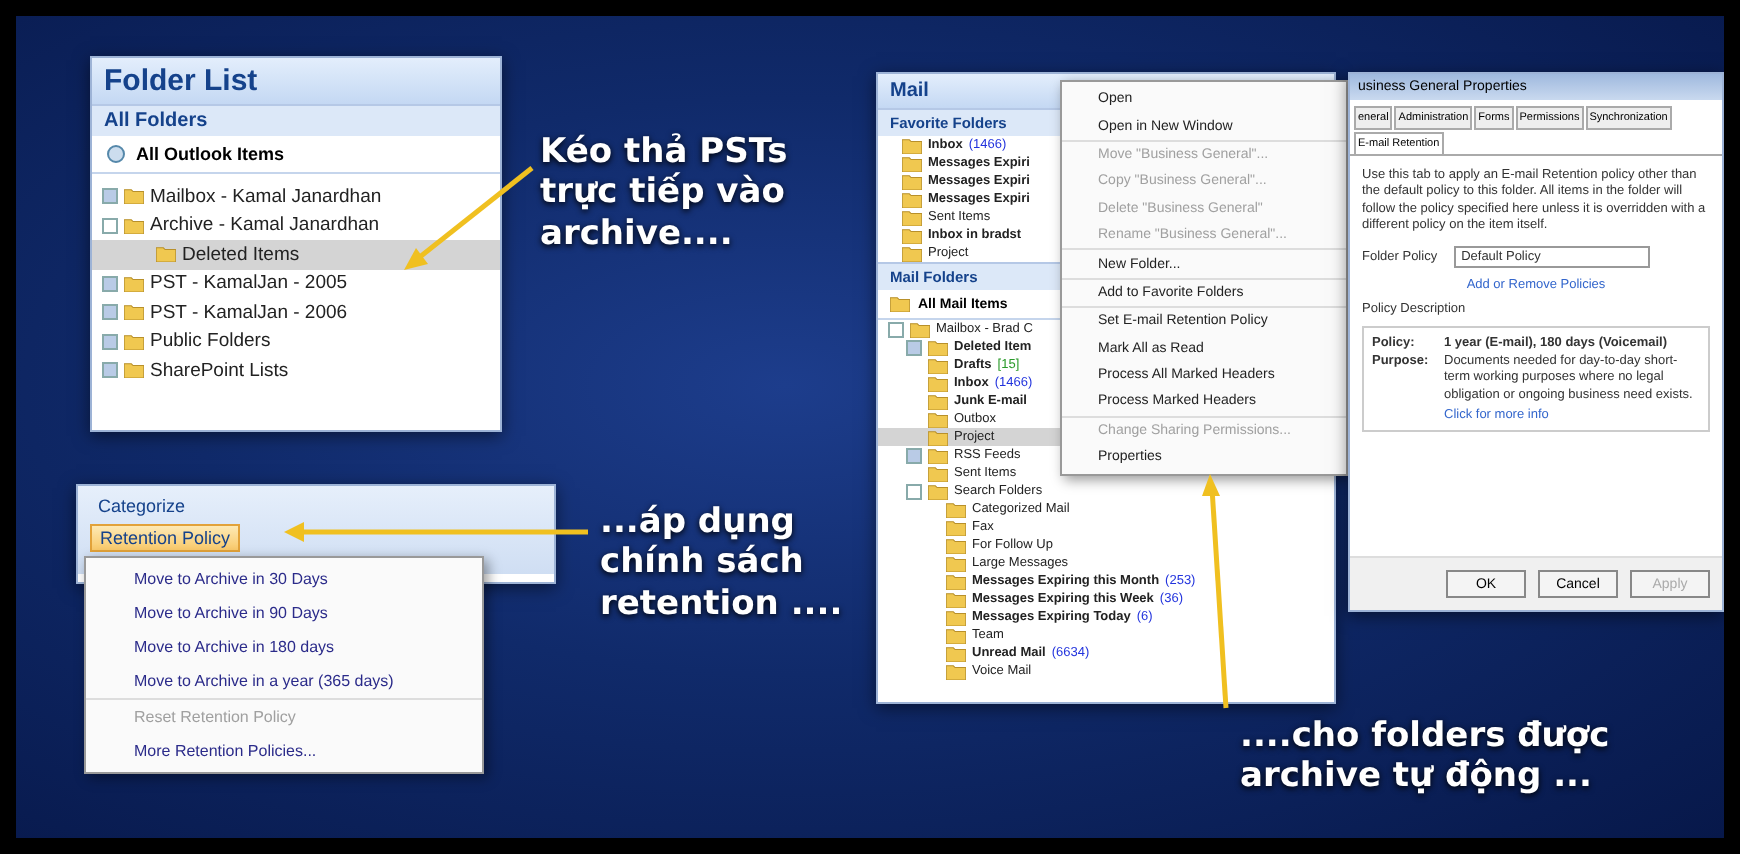 The image size is (1740, 854). I want to click on pane-title: Folder List, so click(296, 81).